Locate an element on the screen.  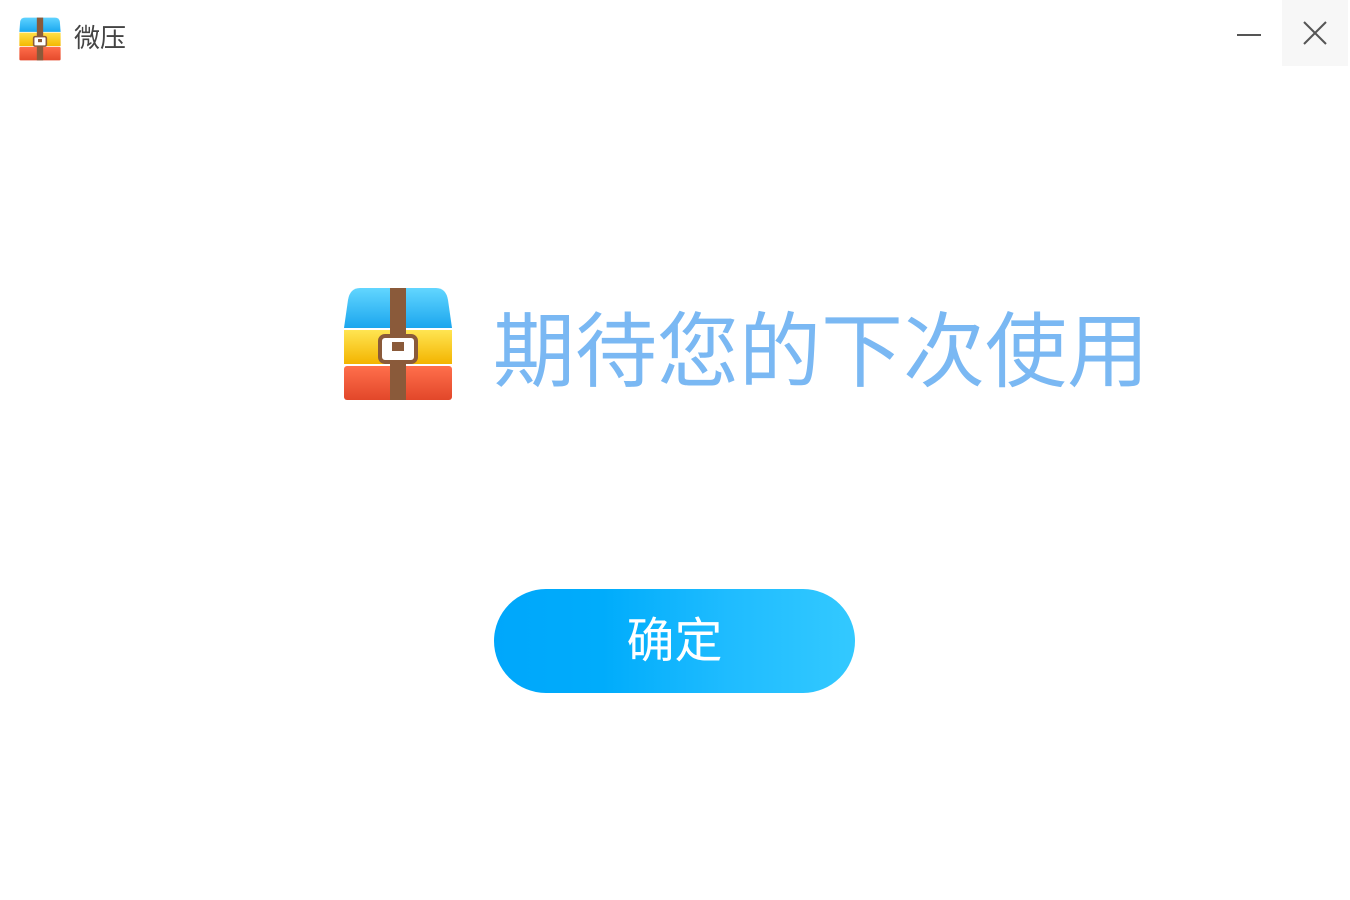
minimize-icon is located at coordinates (1249, 35).